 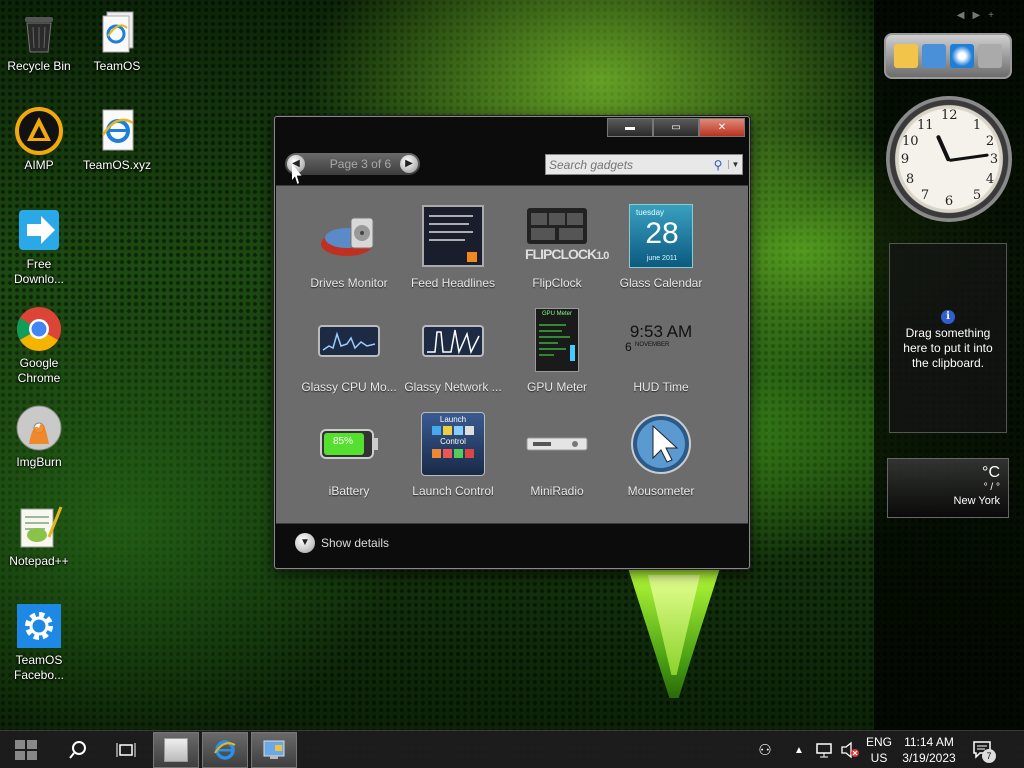 What do you see at coordinates (949, 201) in the screenshot?
I see `clock-numeral: 6` at bounding box center [949, 201].